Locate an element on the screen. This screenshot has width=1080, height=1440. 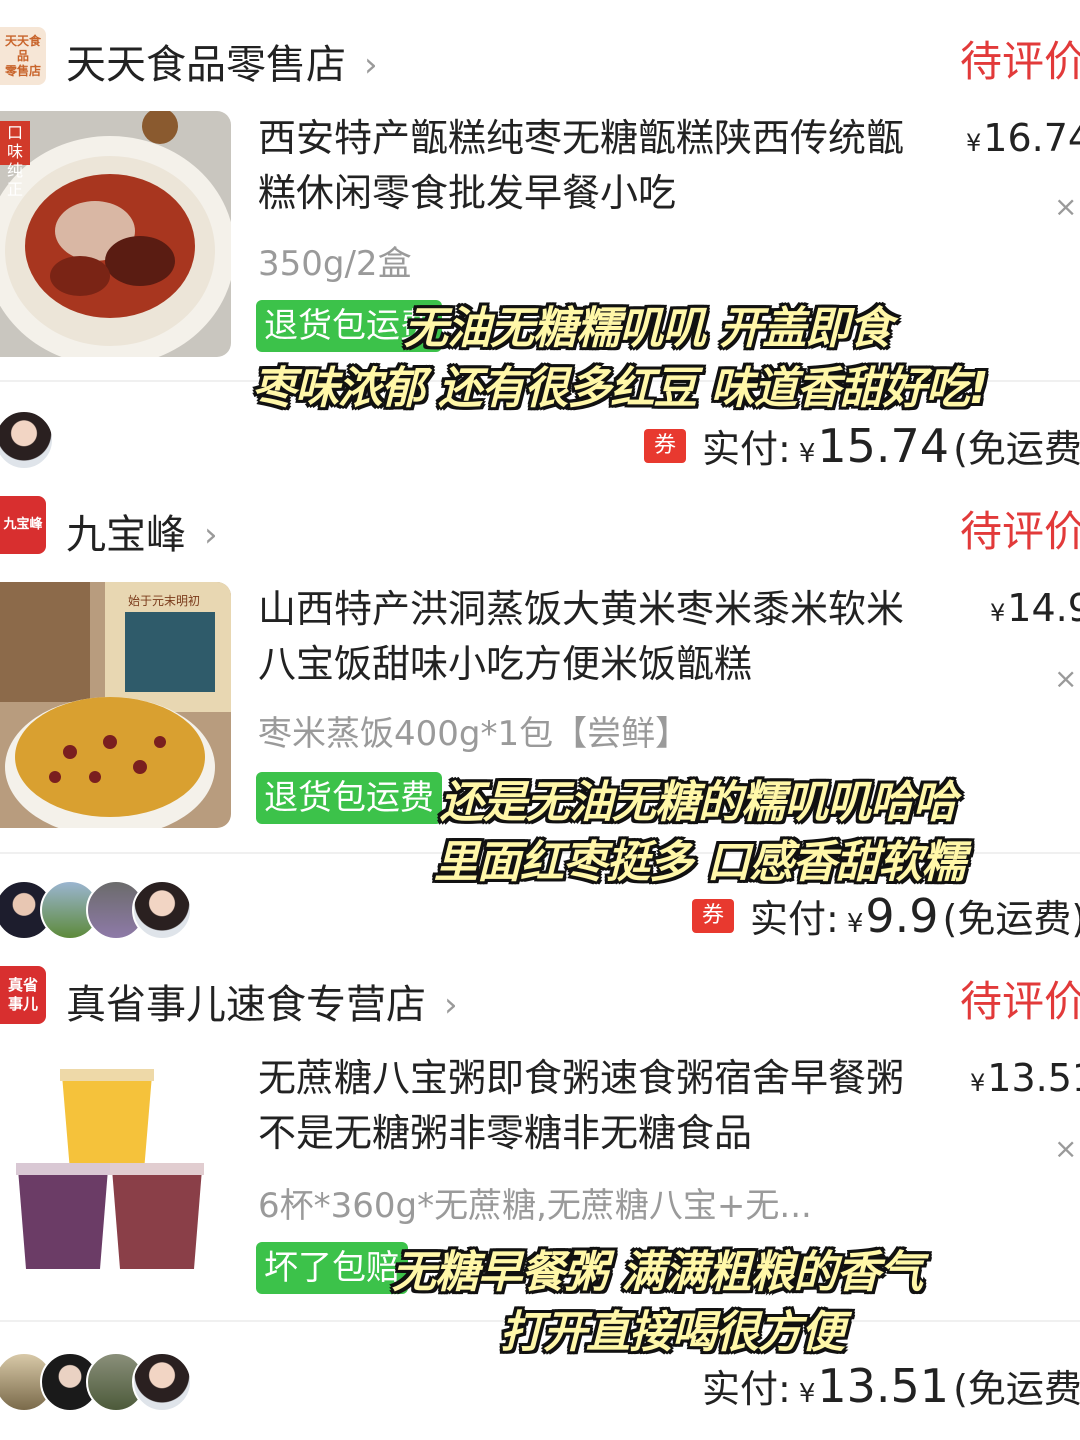
caption-line: 里面红枣挺多 口感香甜软糯 is located at coordinates (699, 862).